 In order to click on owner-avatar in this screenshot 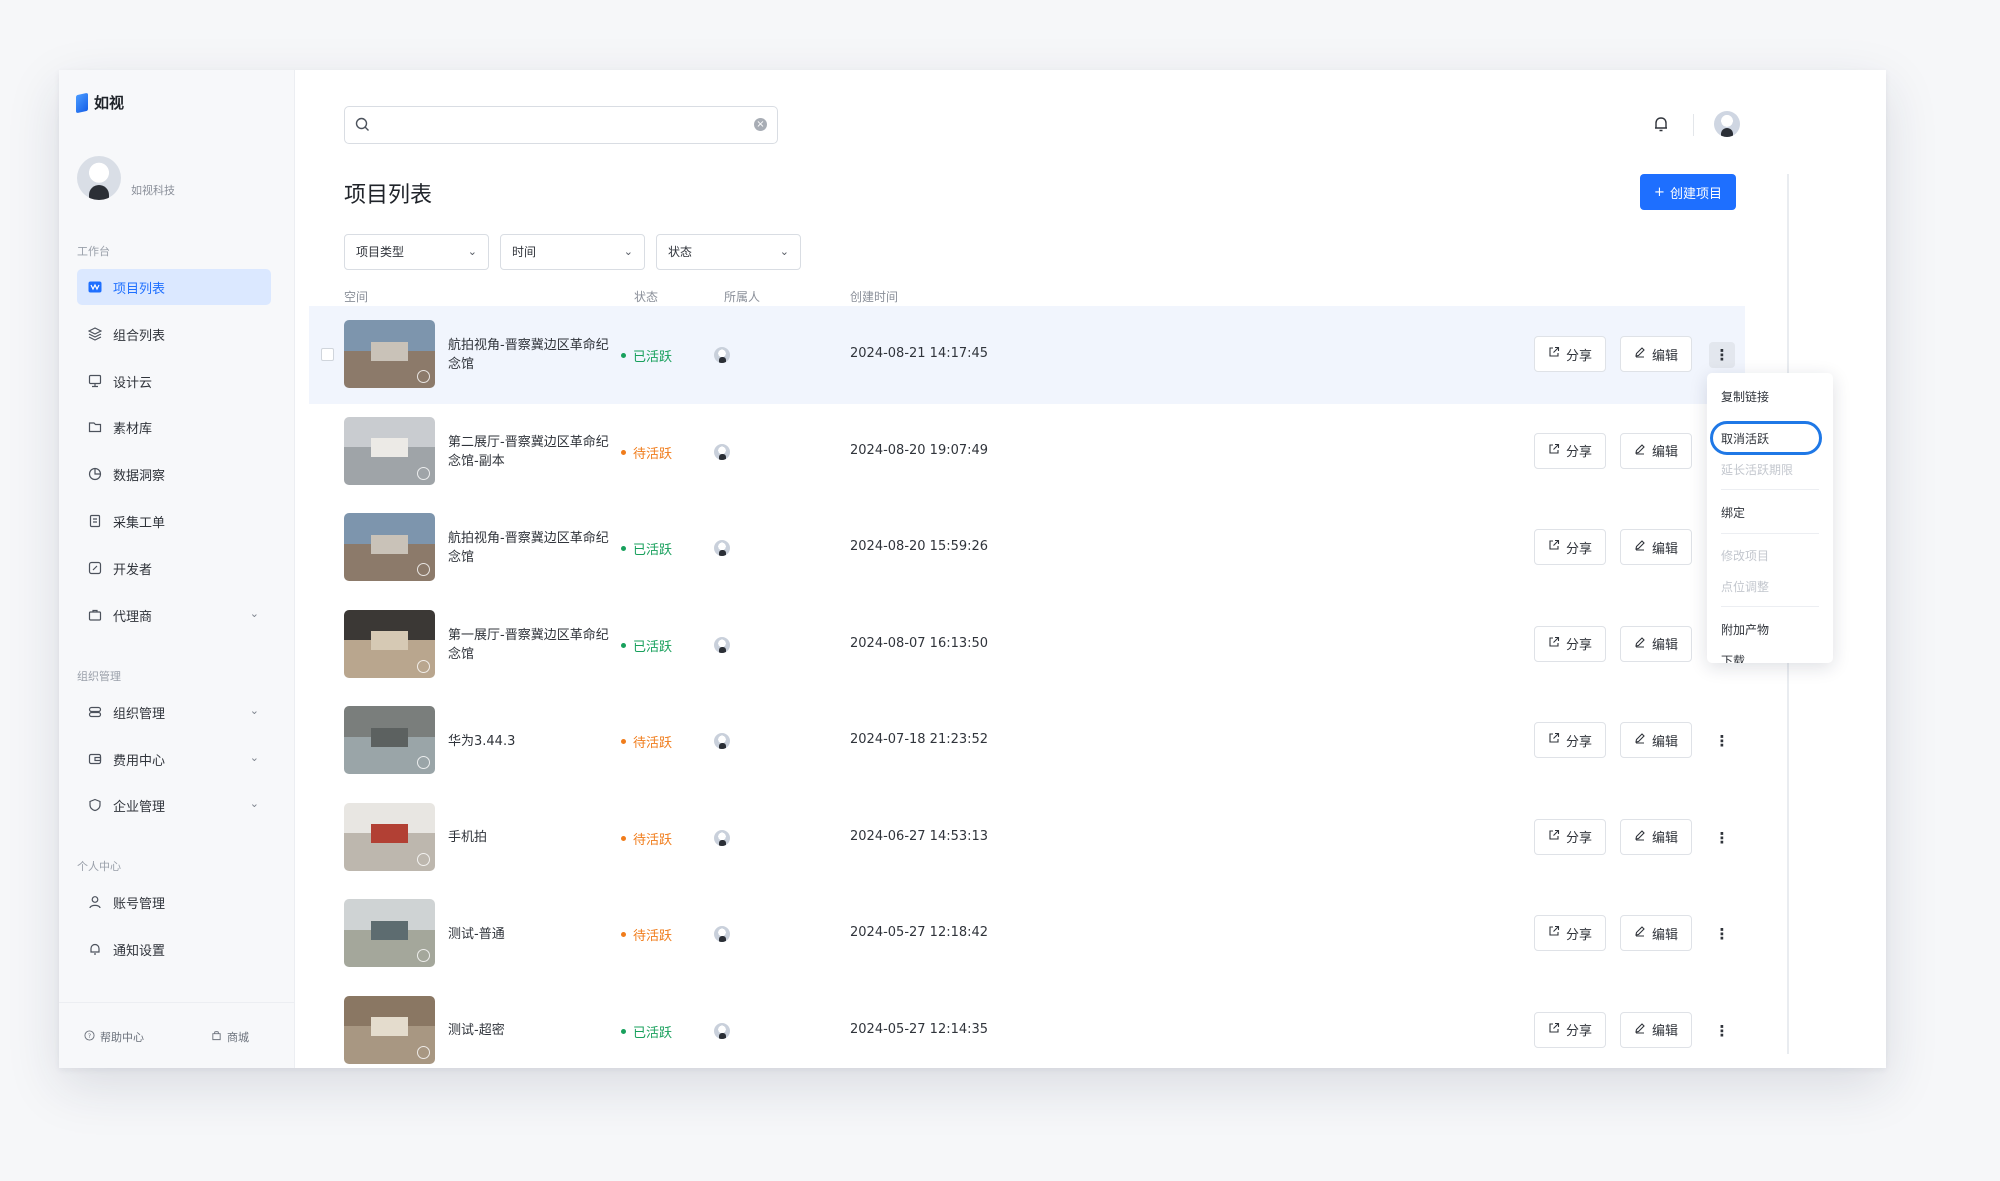, I will do `click(722, 355)`.